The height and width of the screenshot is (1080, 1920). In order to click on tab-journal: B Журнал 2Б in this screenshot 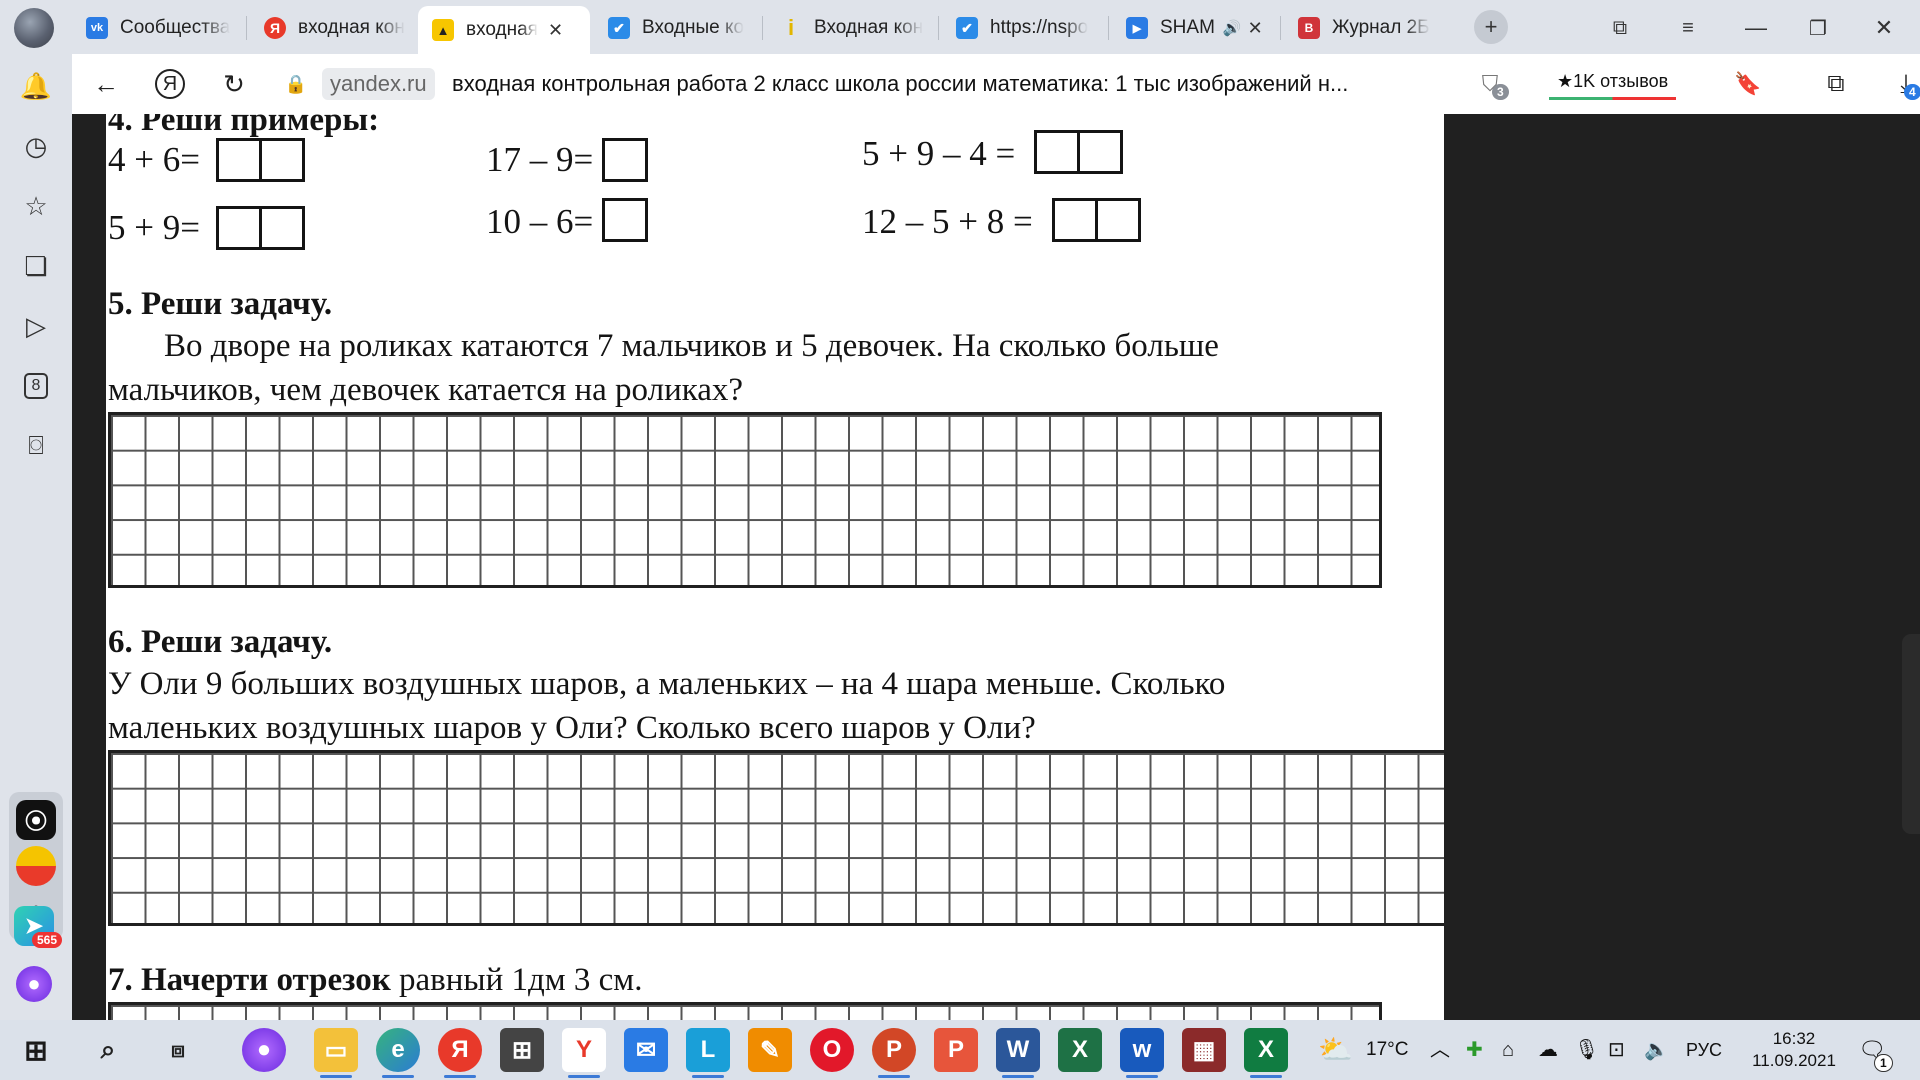, I will do `click(1369, 28)`.